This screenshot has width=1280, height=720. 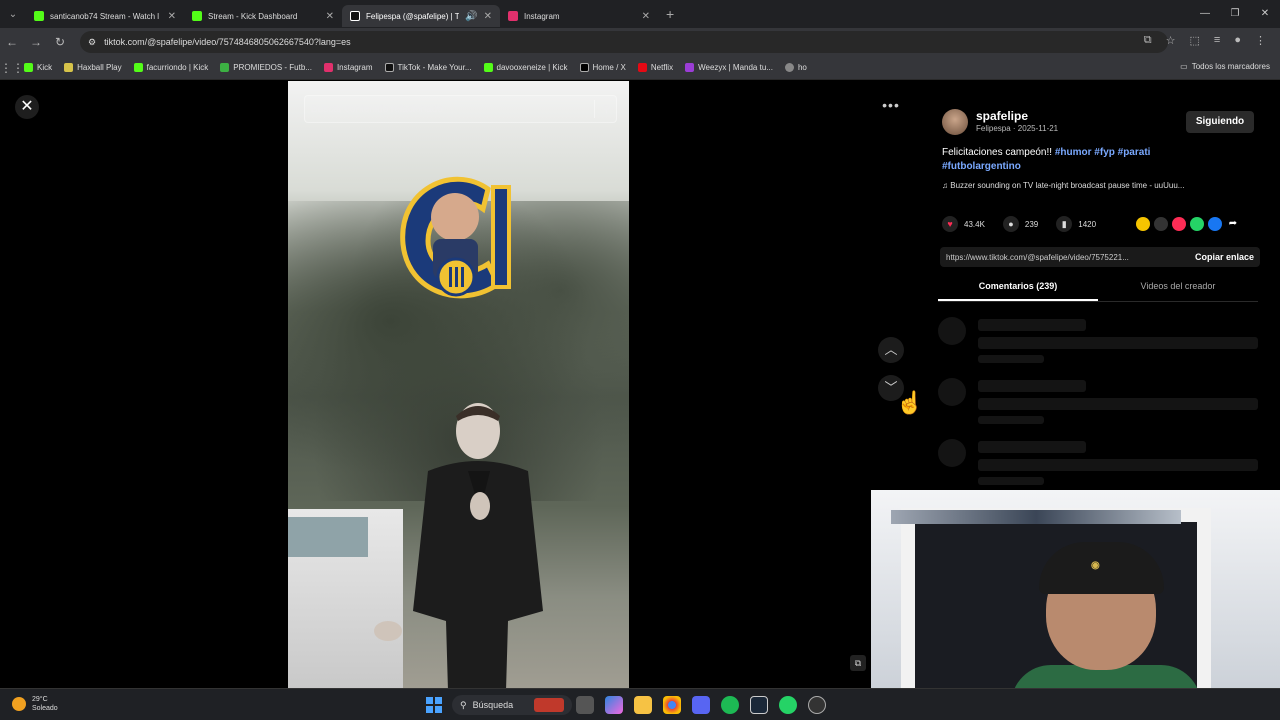 What do you see at coordinates (138, 67) in the screenshot?
I see `kick-icon` at bounding box center [138, 67].